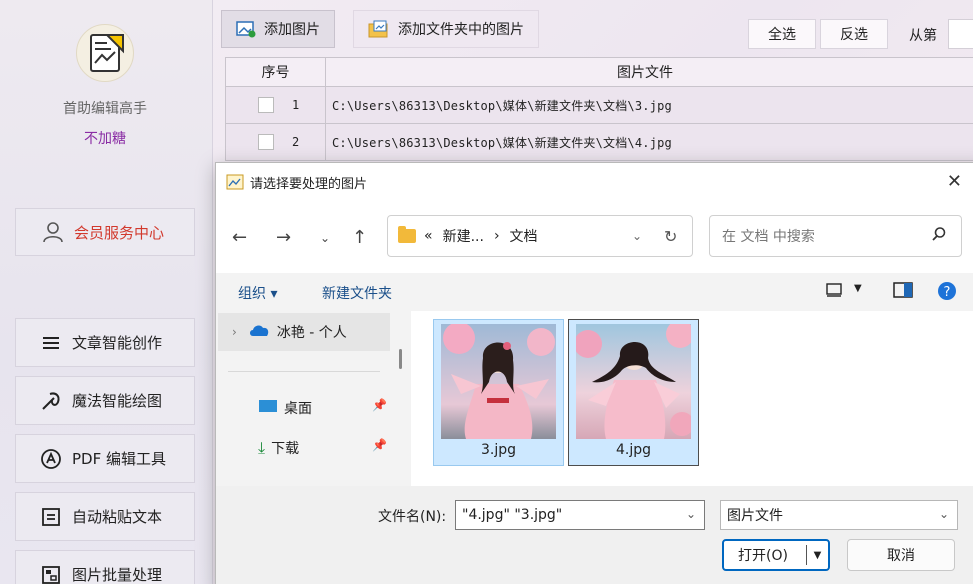  Describe the element at coordinates (923, 36) in the screenshot. I see `from-label: 从第` at that location.